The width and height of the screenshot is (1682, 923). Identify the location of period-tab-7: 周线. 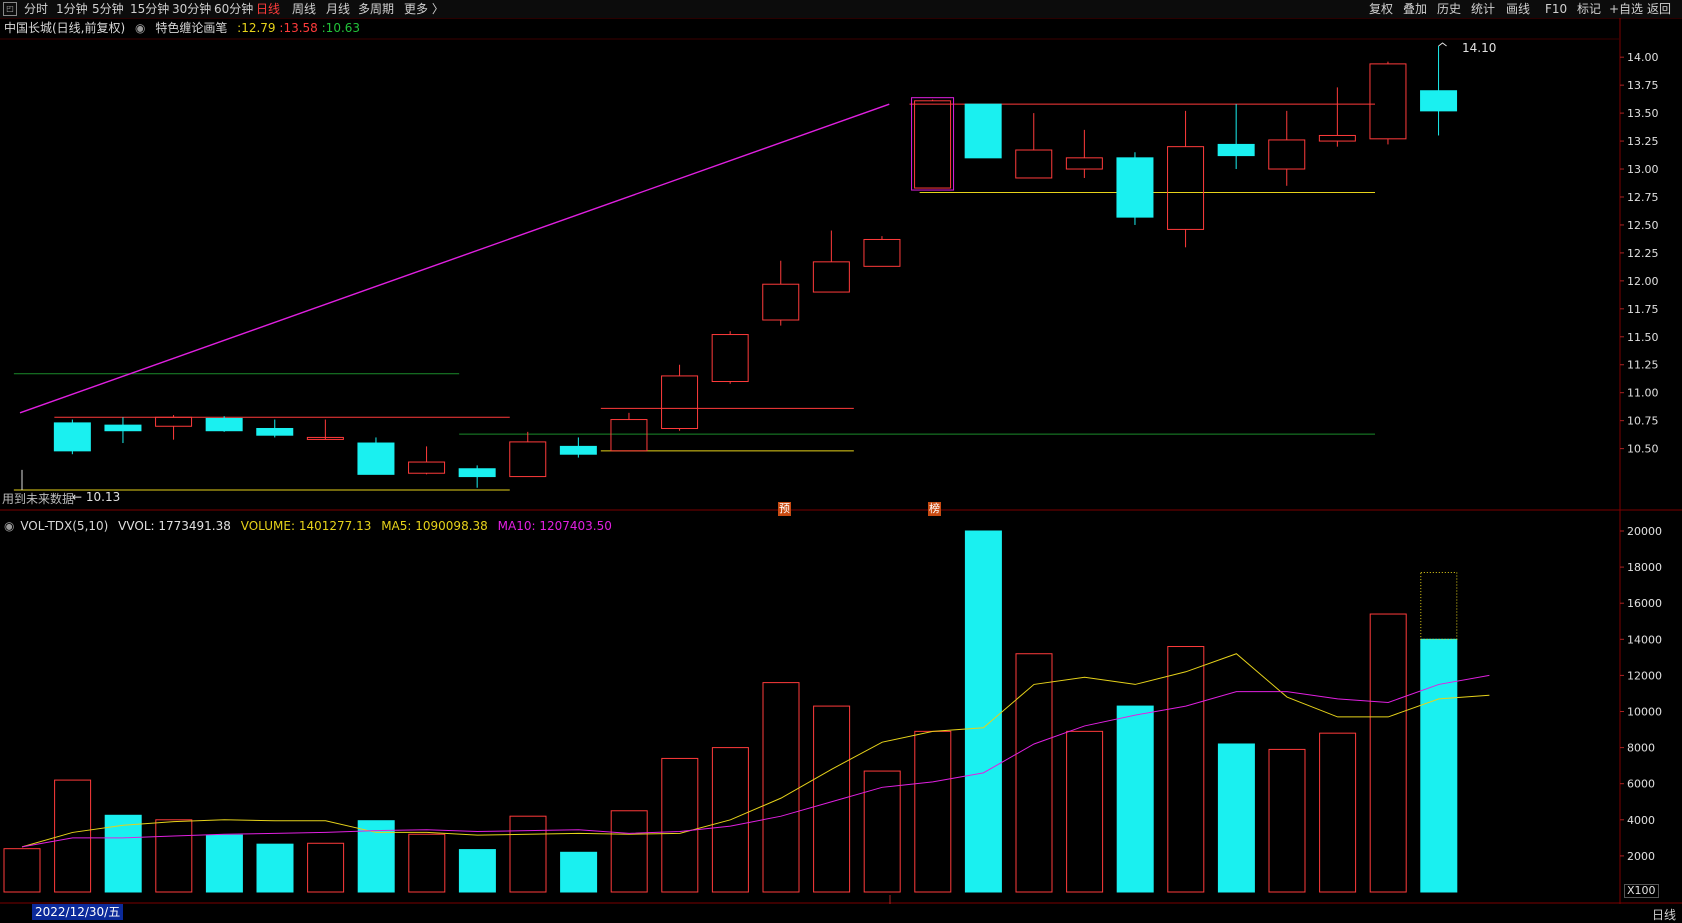
(304, 9).